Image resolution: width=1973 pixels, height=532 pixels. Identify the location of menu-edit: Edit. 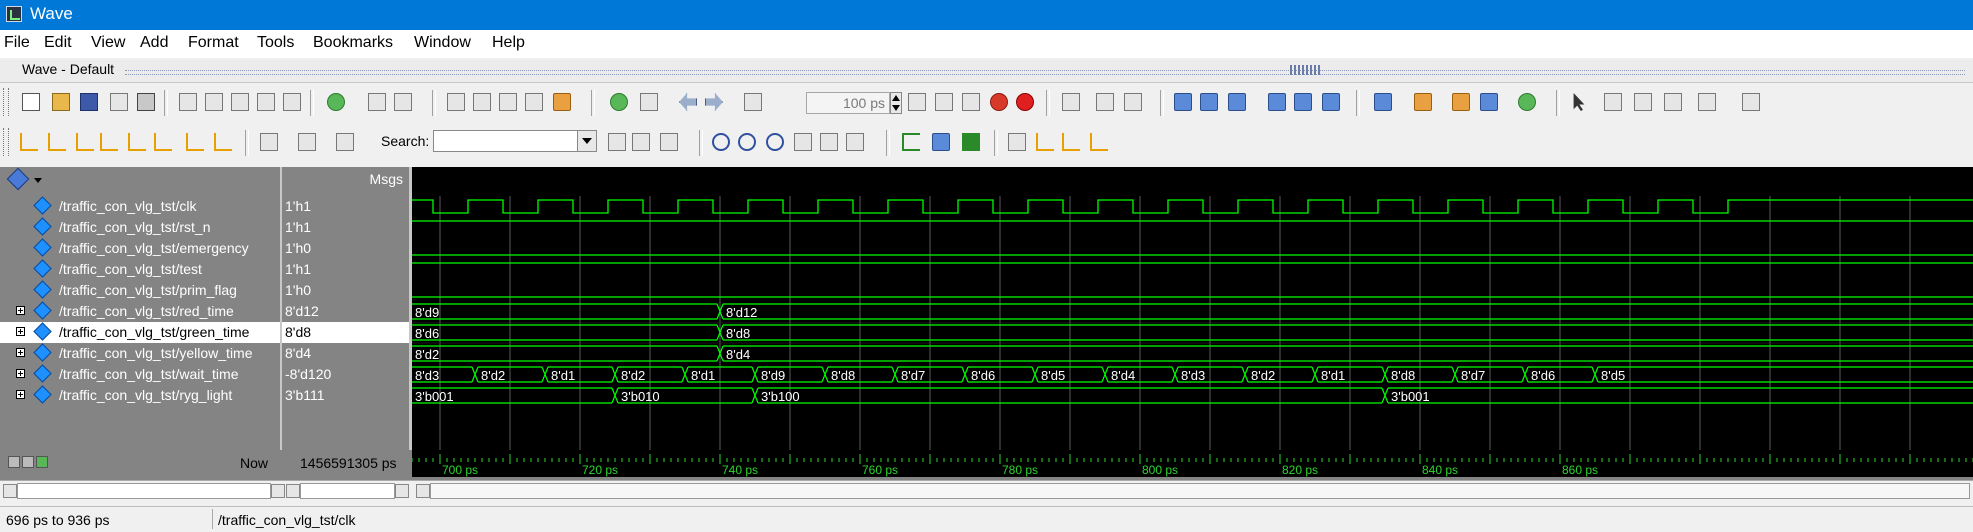
(58, 43).